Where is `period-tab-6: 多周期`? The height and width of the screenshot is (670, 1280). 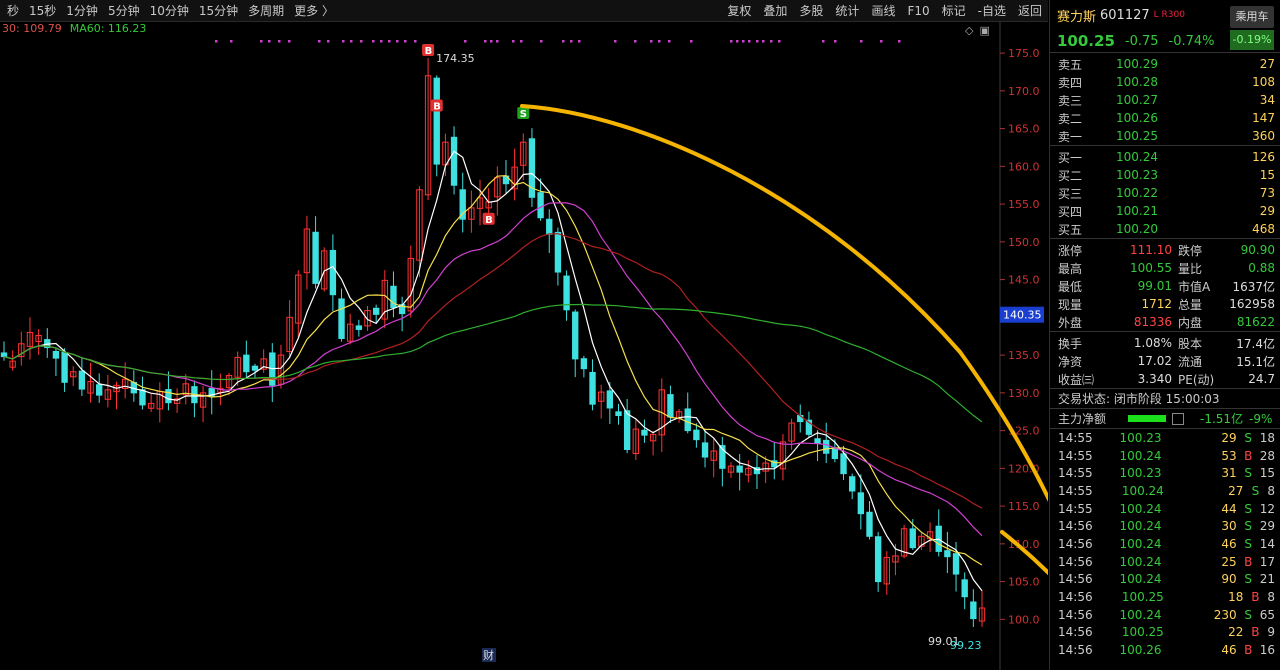 period-tab-6: 多周期 is located at coordinates (266, 10).